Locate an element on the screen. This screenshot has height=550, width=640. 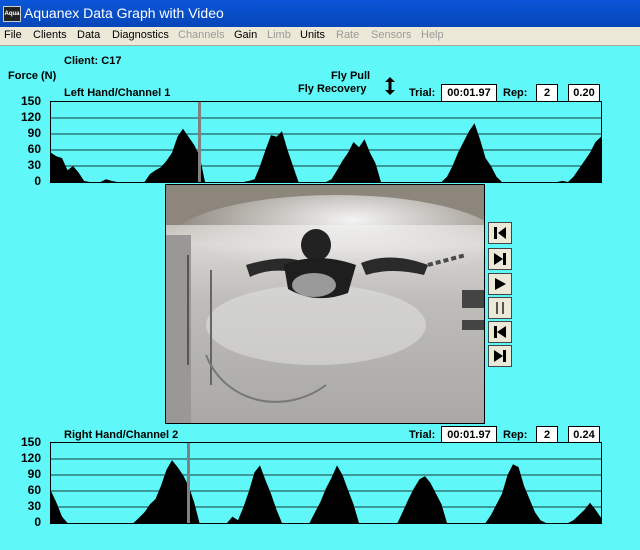
top-trial-time: 00:01.97 is located at coordinates (469, 93).